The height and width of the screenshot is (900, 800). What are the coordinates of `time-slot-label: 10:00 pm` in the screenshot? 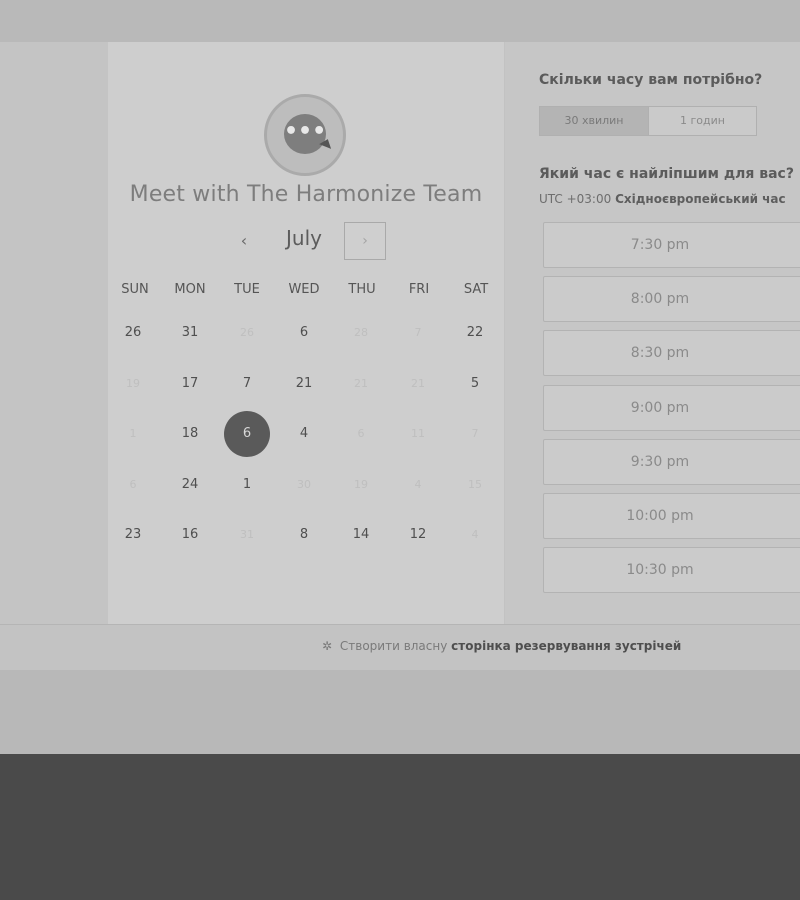 It's located at (660, 516).